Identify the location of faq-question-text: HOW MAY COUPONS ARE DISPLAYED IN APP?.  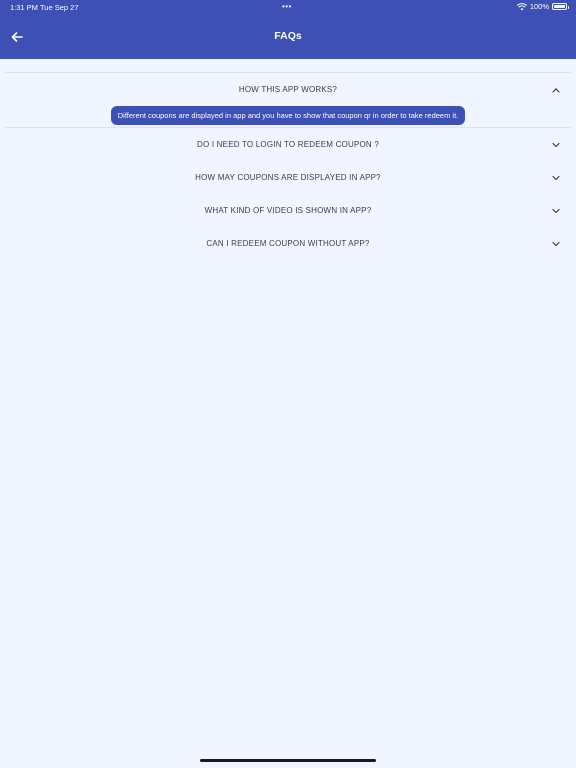
(288, 177).